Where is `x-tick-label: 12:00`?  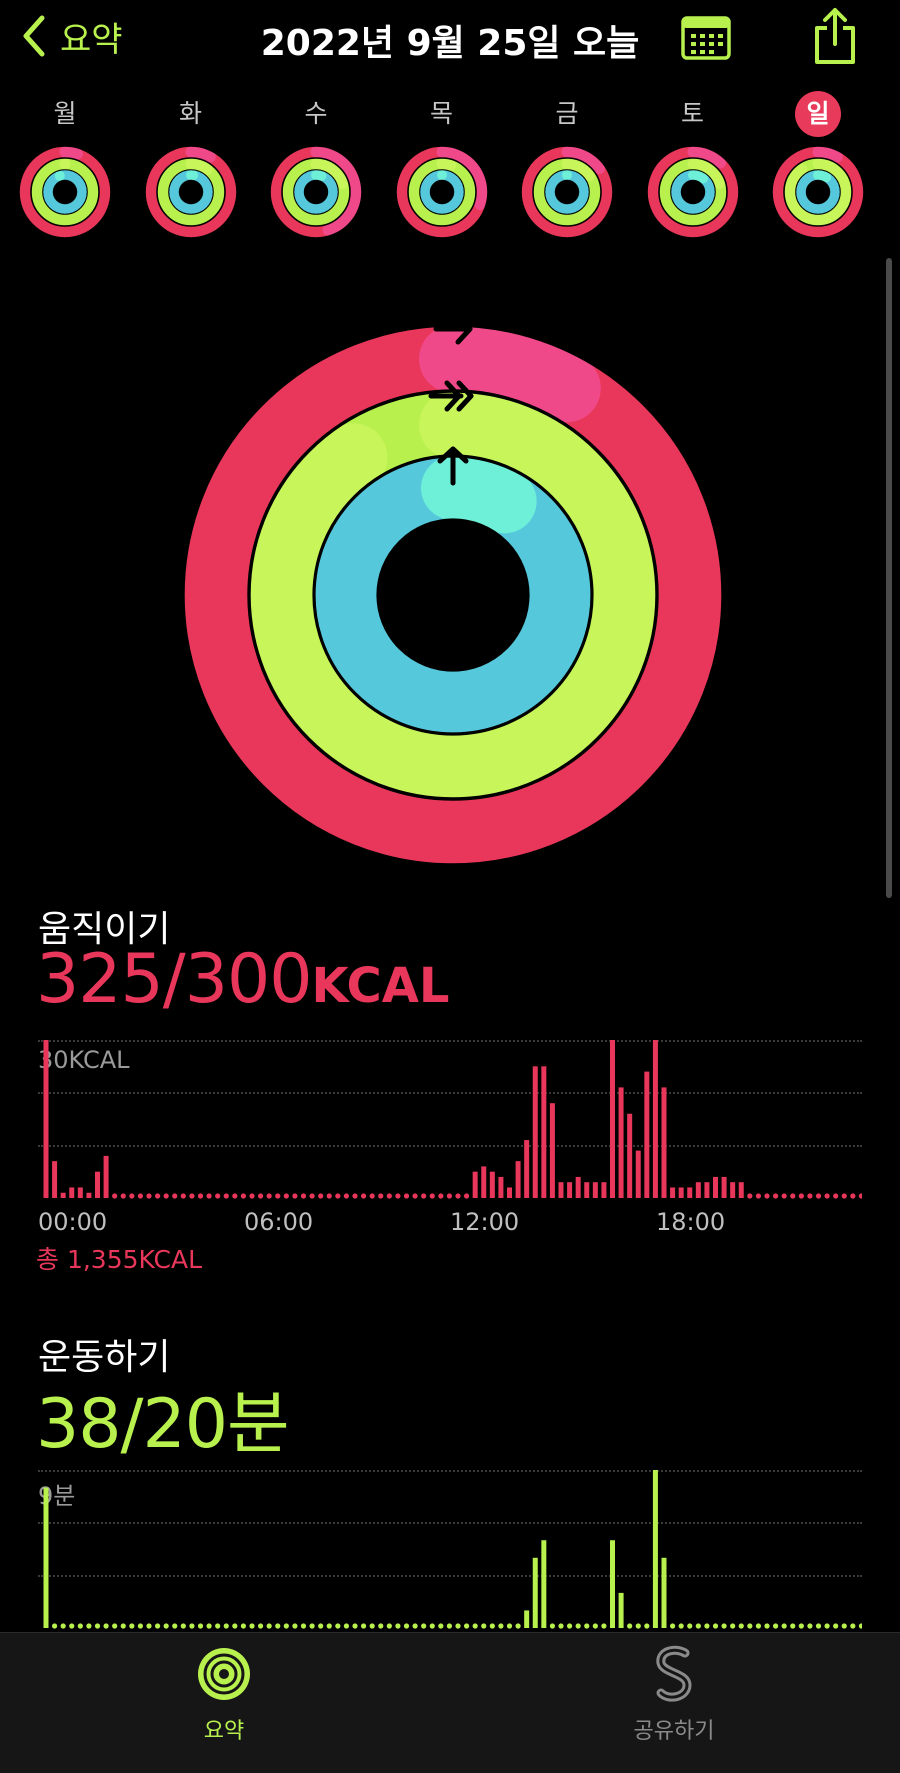
x-tick-label: 12:00 is located at coordinates (485, 1222).